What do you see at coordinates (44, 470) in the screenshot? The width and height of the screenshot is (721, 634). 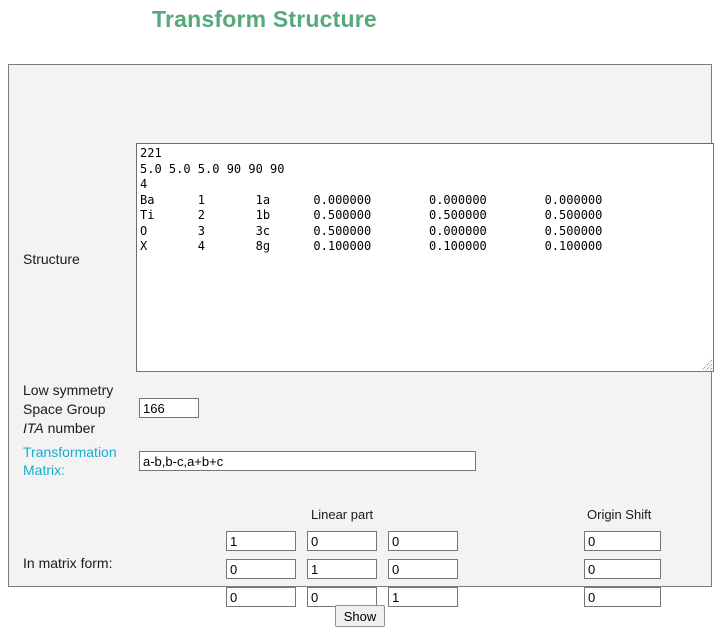 I see `transformation-matrix-label-line2: Matrix:` at bounding box center [44, 470].